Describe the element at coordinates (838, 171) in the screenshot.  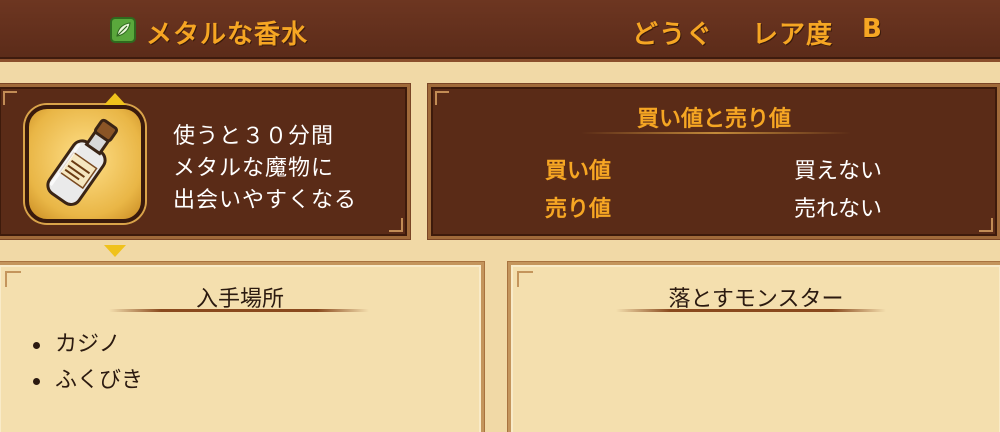
I see `buy-price-value: 買えない` at that location.